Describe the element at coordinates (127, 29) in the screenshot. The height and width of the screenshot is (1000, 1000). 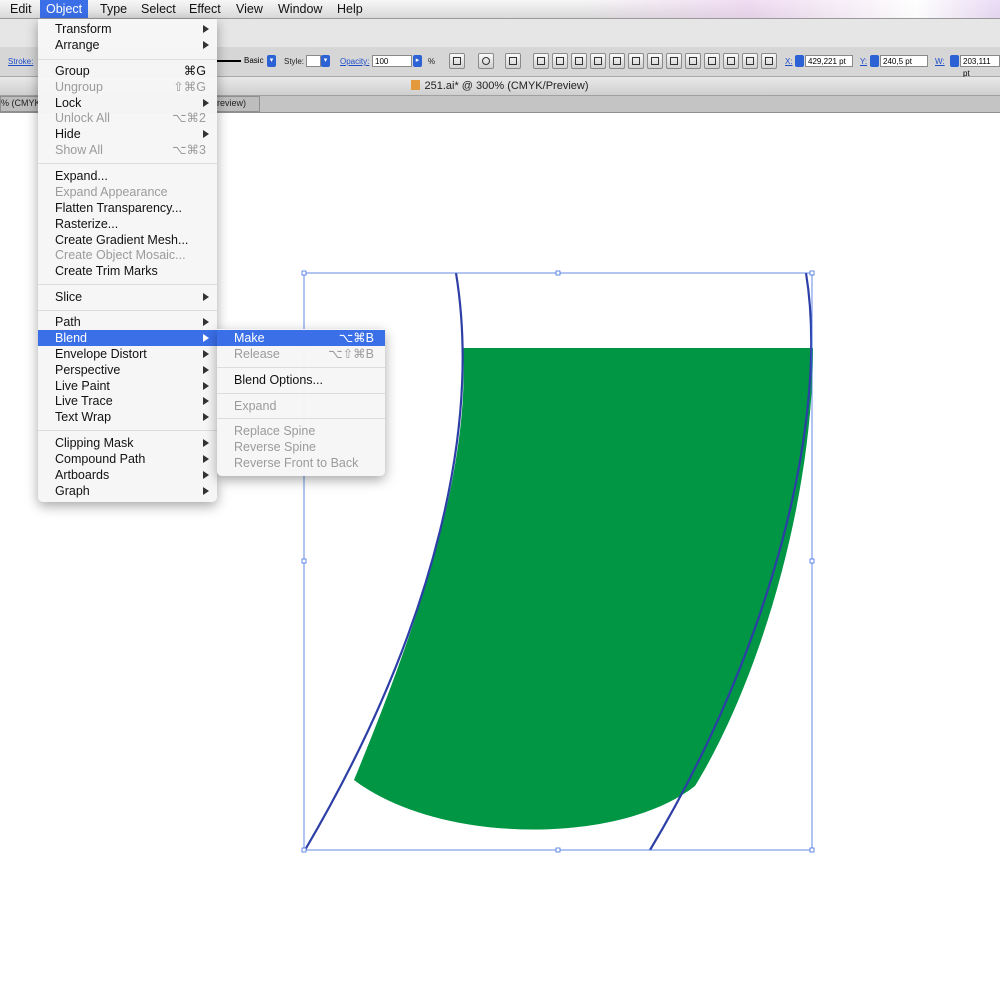
I see `menu-item-transform: Transform` at that location.